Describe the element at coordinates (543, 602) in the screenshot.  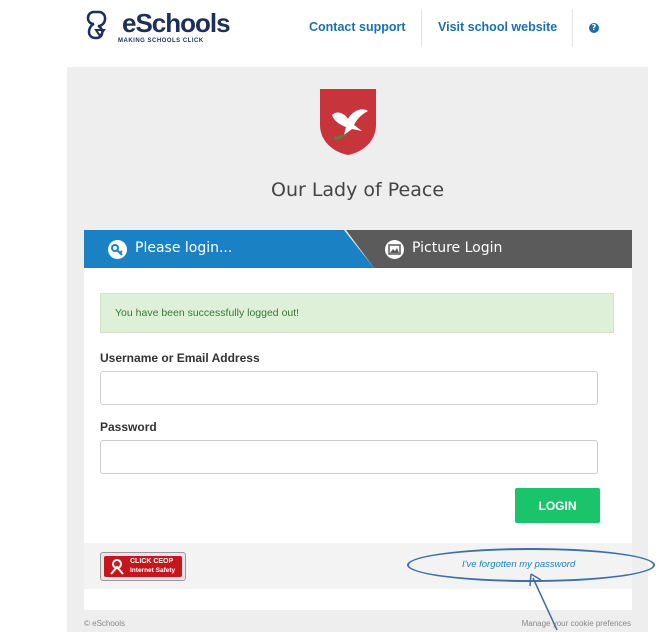
I see `annotation-arrow-icon` at that location.